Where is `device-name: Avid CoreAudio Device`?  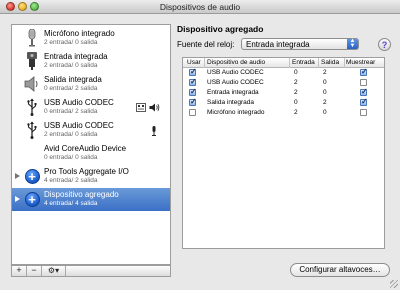
device-name: Avid CoreAudio Device is located at coordinates (85, 148).